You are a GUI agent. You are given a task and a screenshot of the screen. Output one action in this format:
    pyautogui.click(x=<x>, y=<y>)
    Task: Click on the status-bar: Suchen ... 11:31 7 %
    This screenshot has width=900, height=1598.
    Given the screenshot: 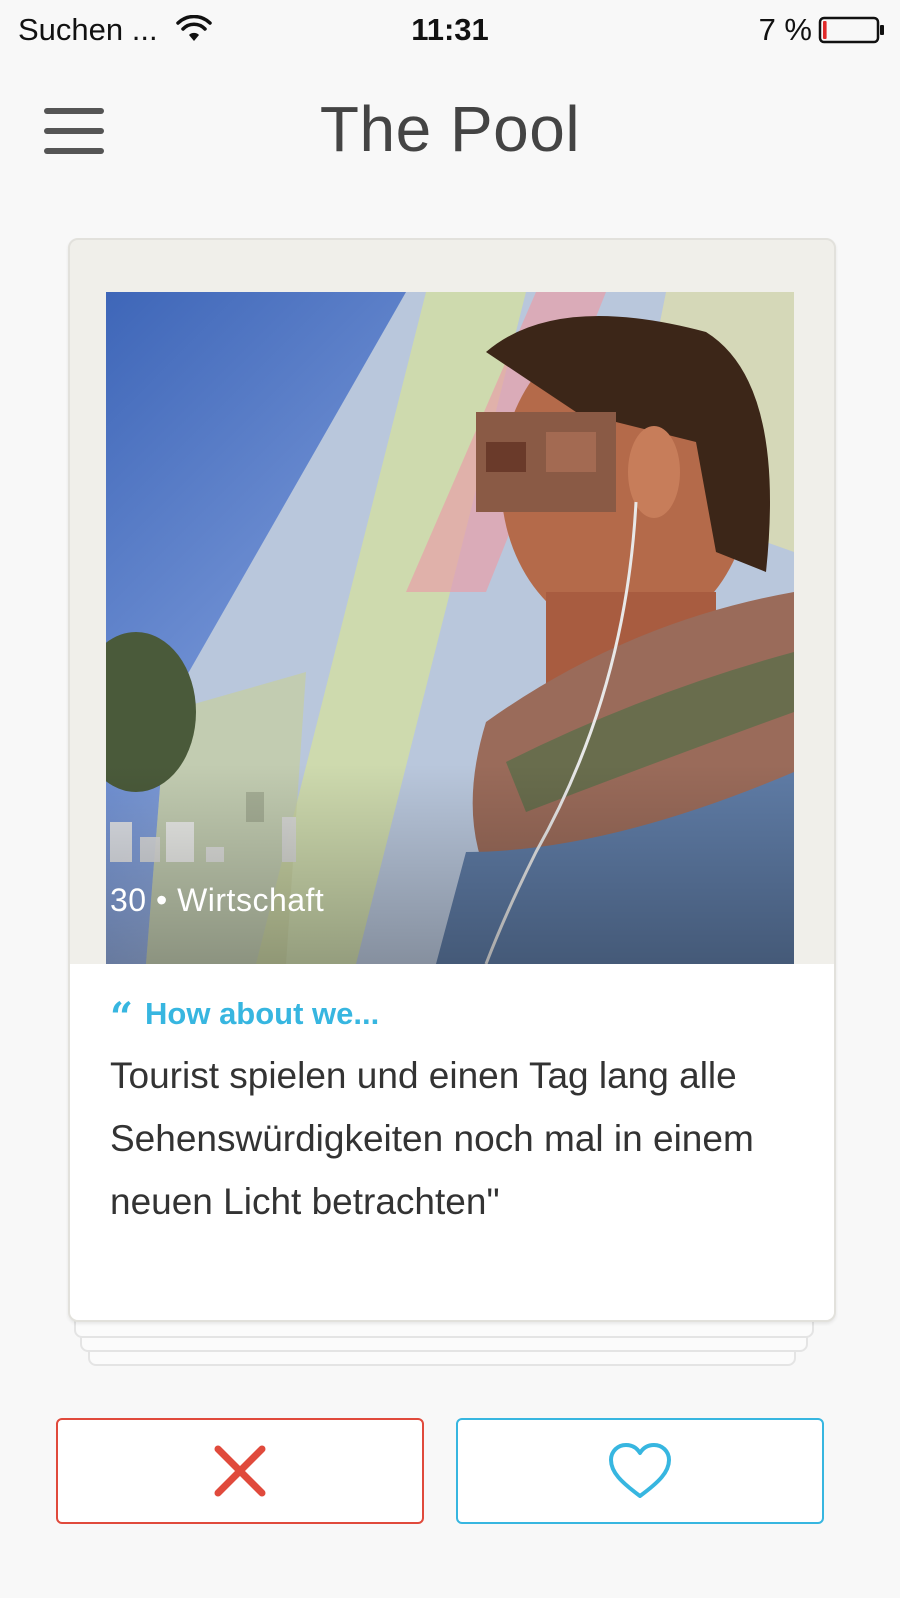 What is the action you would take?
    pyautogui.click(x=450, y=29)
    